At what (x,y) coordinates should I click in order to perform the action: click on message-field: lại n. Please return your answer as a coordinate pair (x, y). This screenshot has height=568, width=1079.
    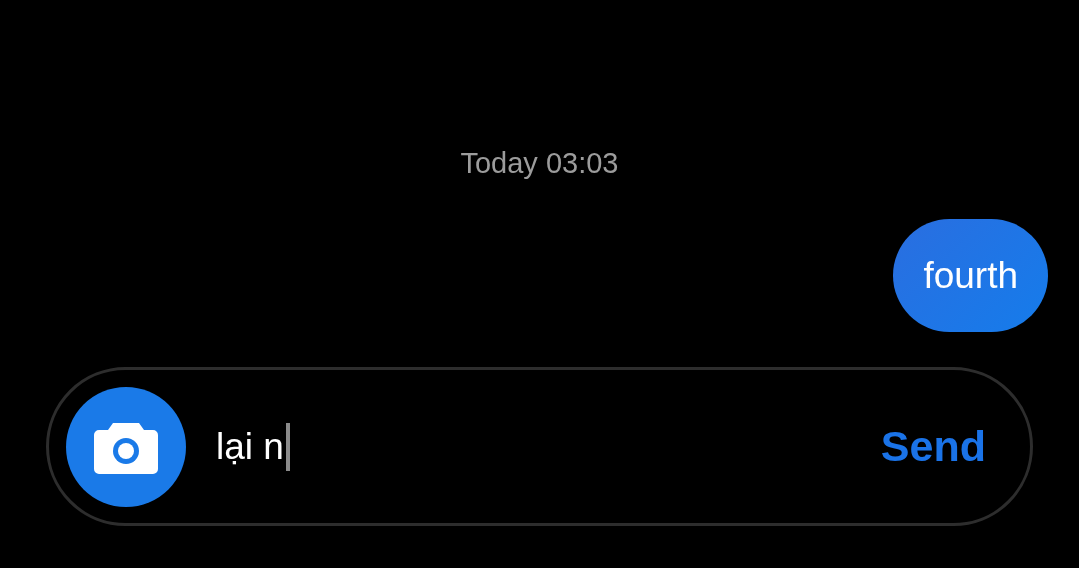
    Looking at the image, I should click on (250, 446).